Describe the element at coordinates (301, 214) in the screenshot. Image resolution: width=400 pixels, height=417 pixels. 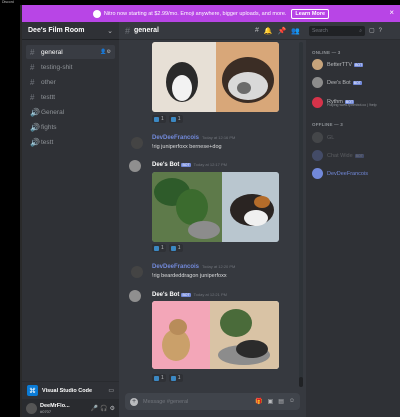
I see `chat-scrollbar` at that location.